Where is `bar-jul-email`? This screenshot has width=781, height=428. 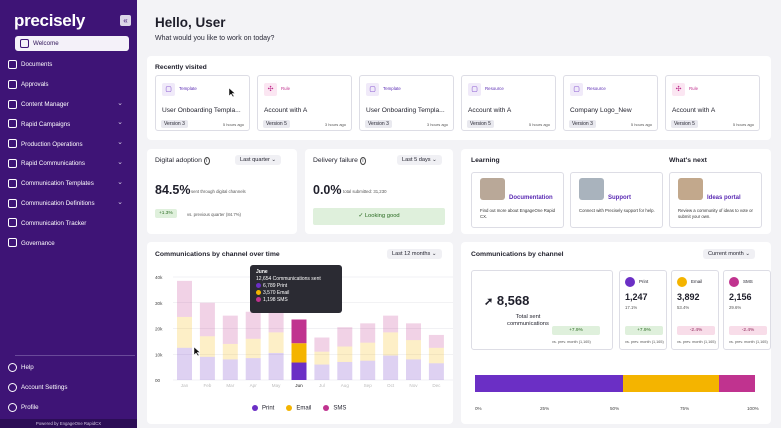
bar-jul-email is located at coordinates (322, 358).